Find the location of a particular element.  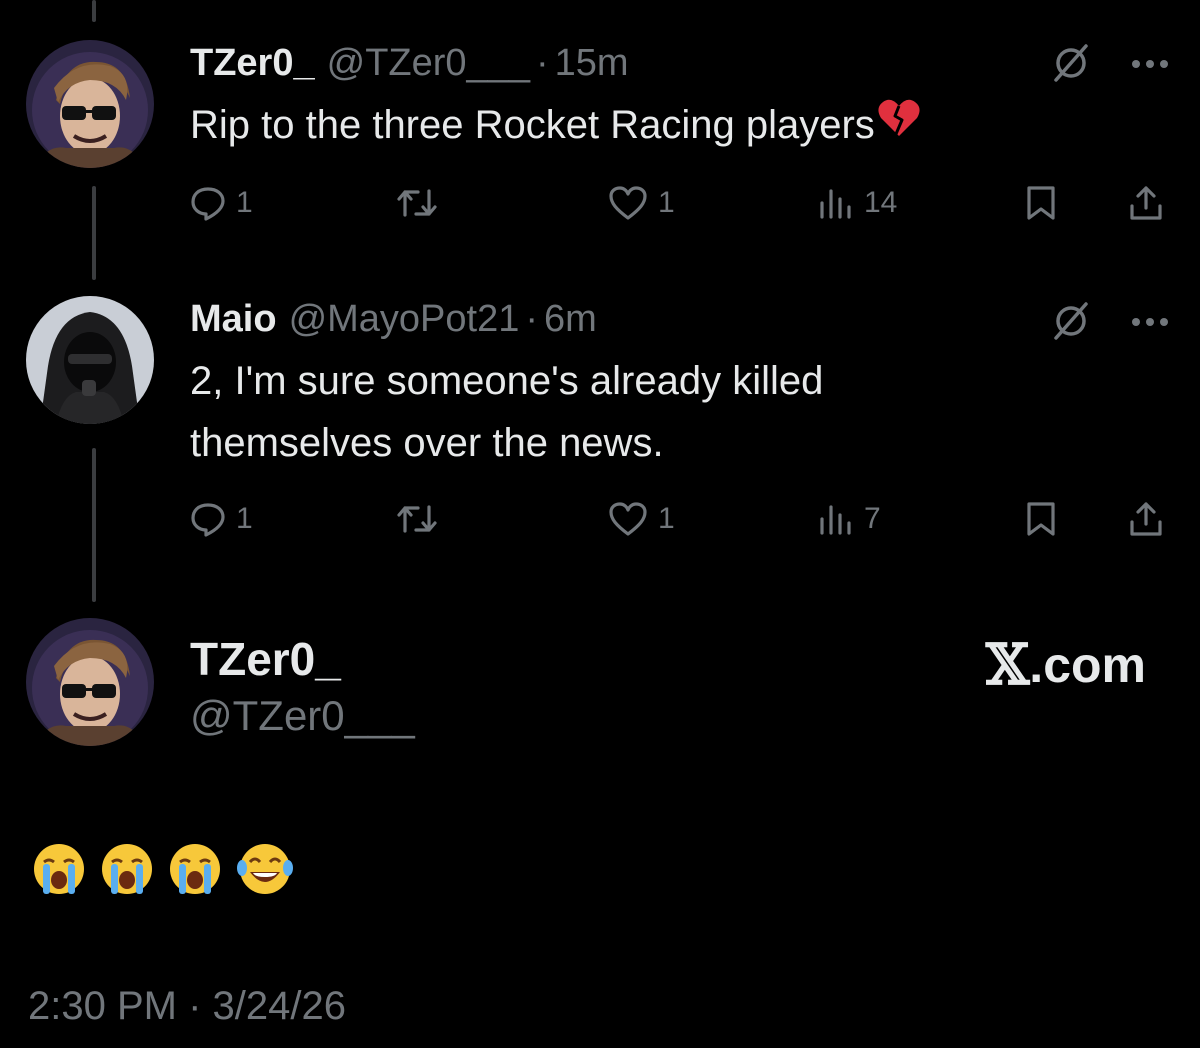

view-count: 7 is located at coordinates (872, 518).